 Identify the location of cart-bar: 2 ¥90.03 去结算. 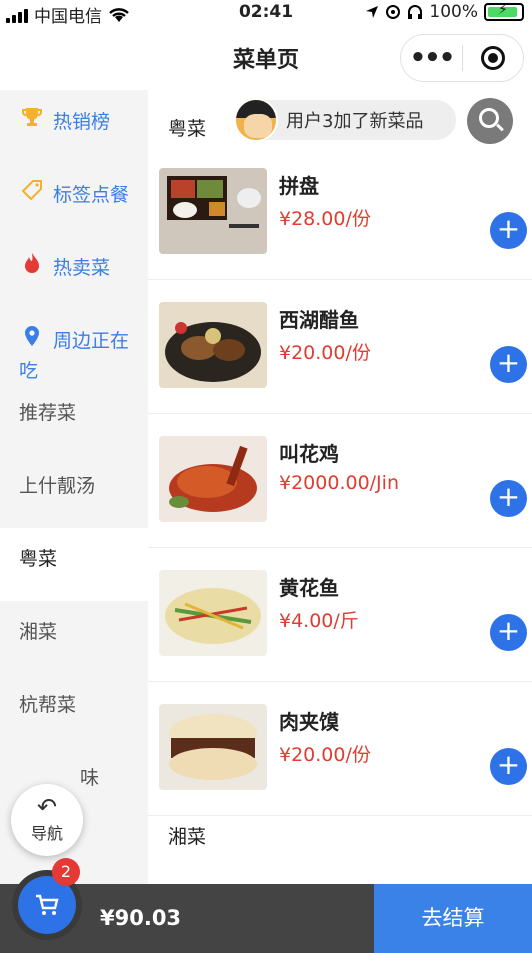
(266, 905).